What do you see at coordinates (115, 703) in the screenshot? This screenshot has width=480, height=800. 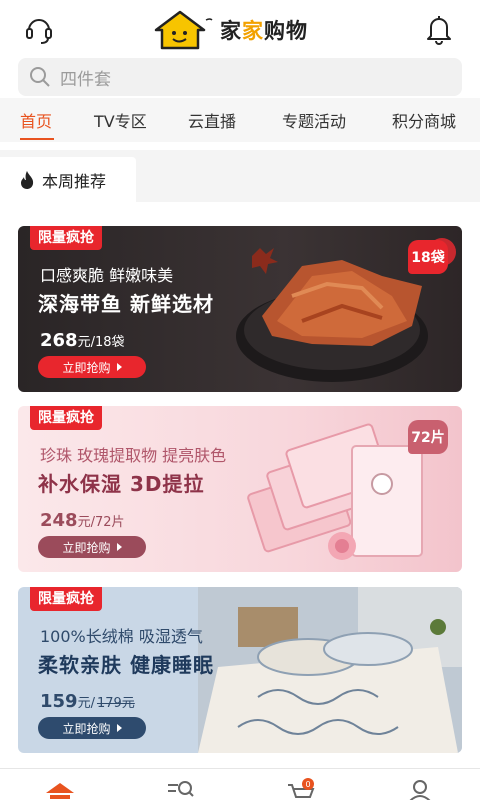 I see `original-price: 179元` at bounding box center [115, 703].